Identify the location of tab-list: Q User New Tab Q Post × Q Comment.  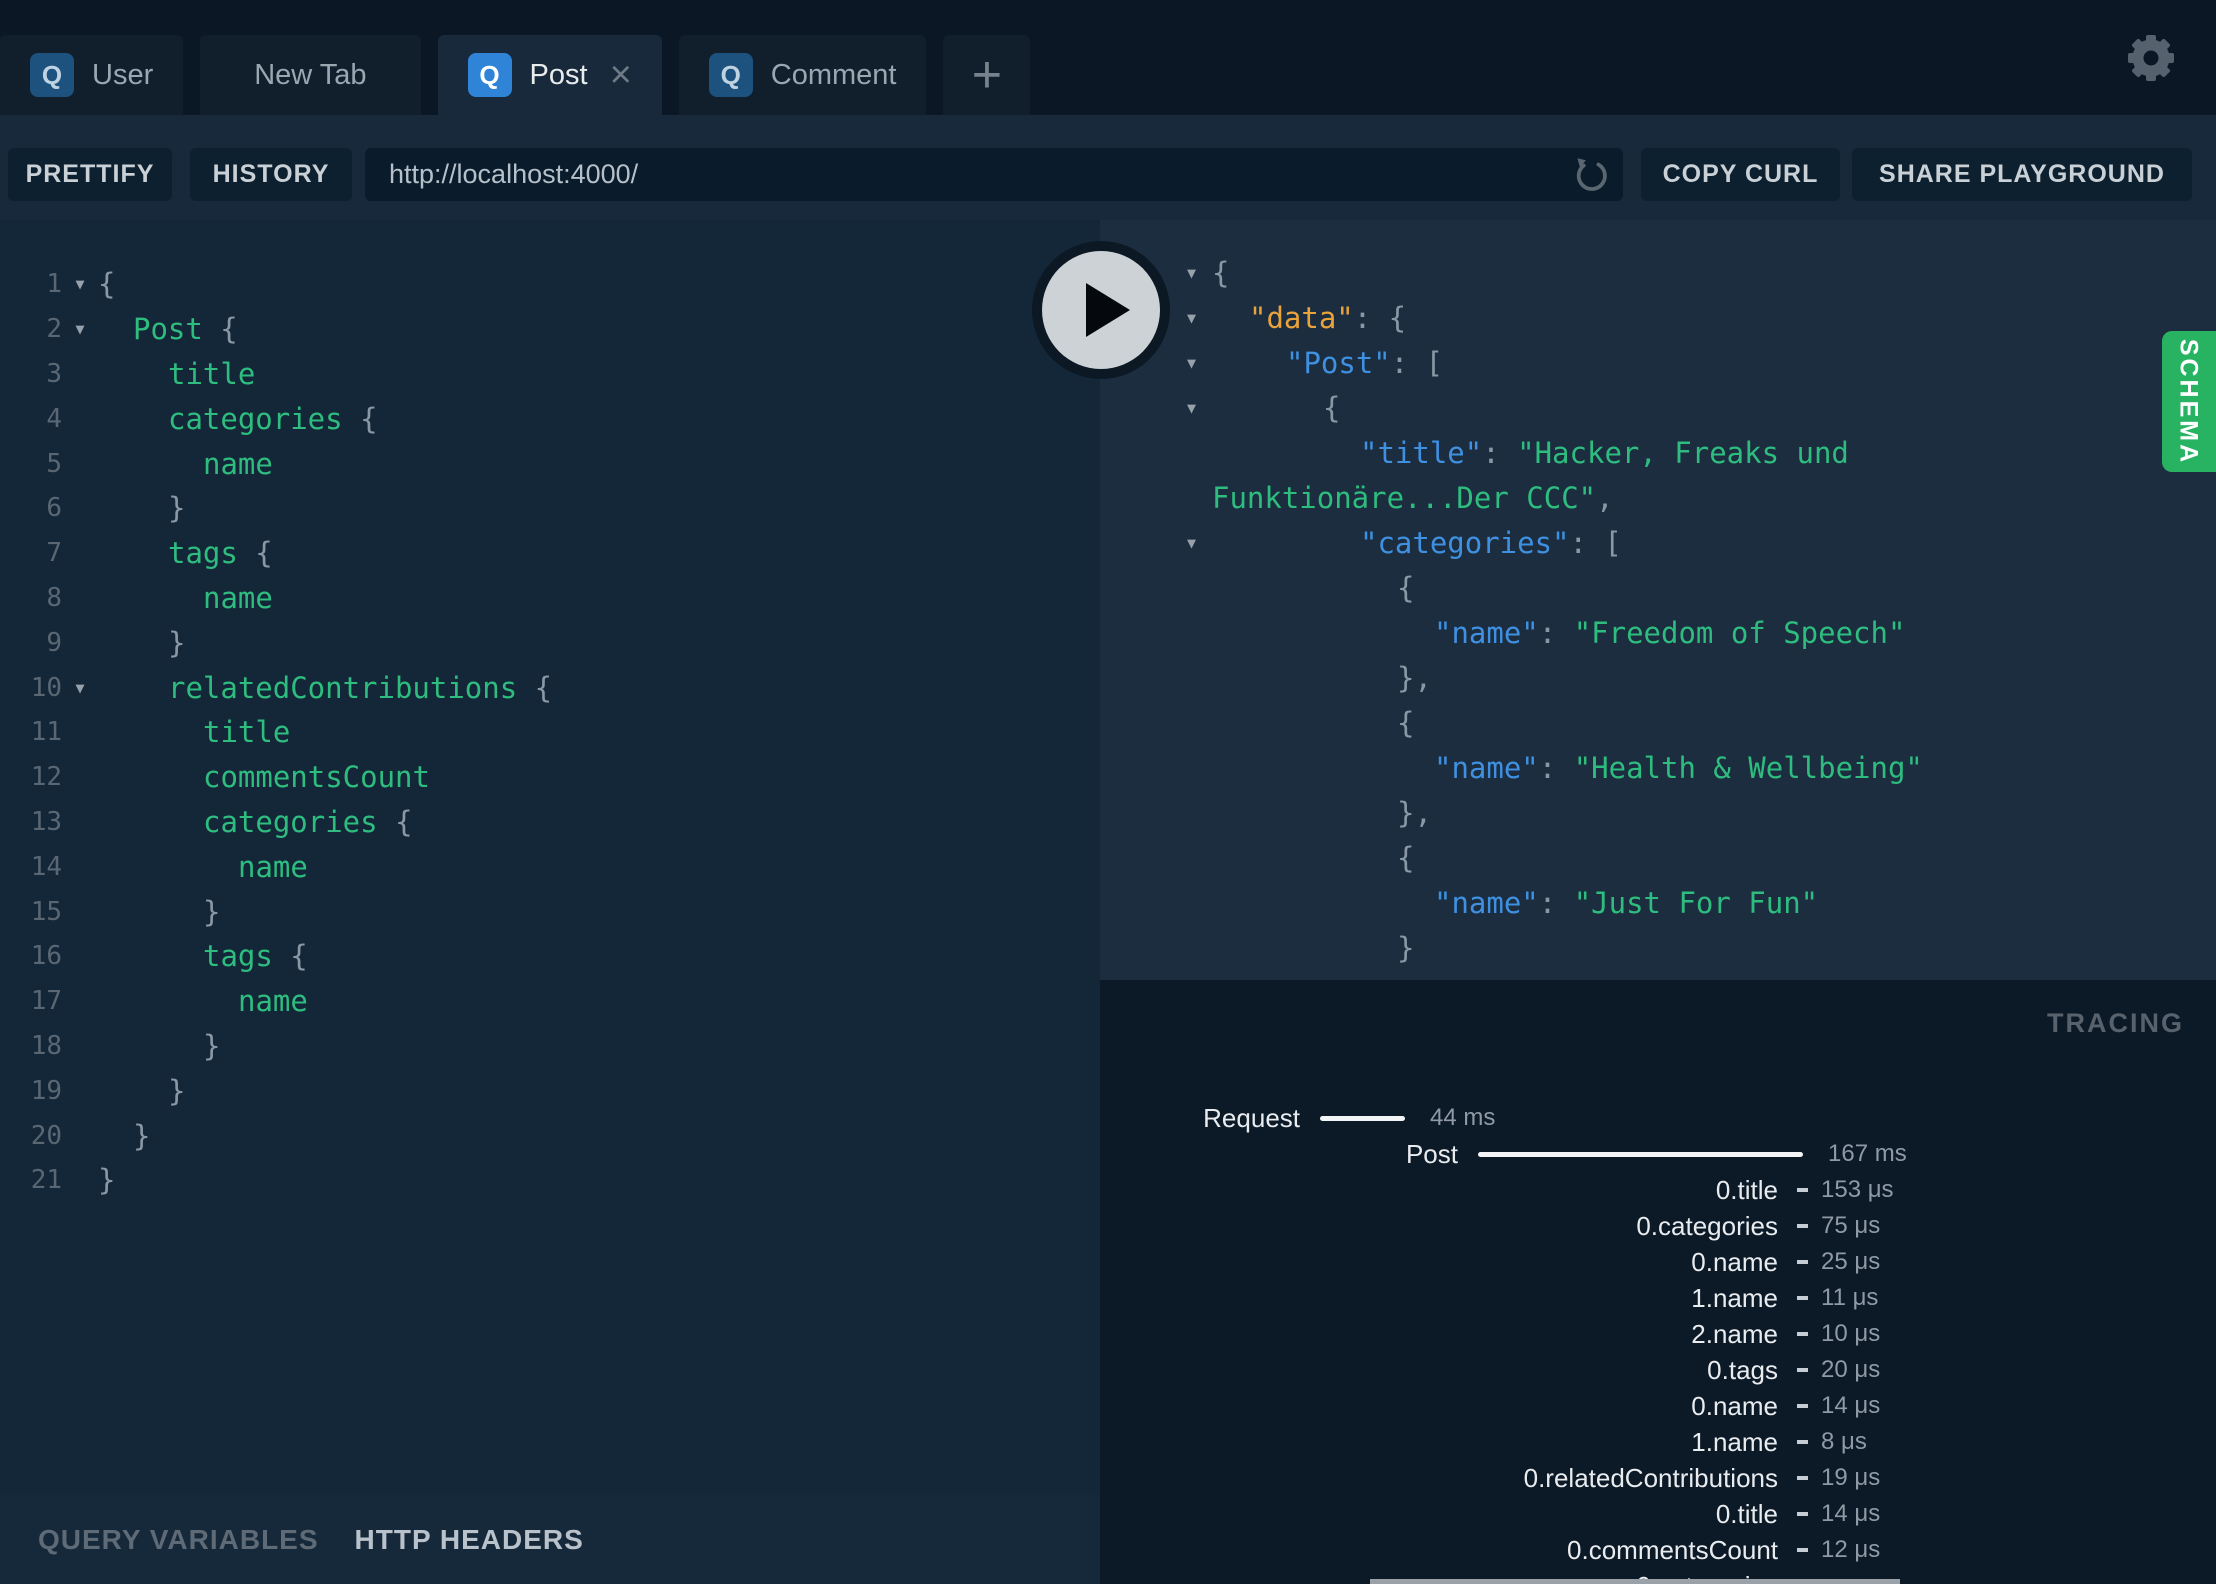
(471, 75).